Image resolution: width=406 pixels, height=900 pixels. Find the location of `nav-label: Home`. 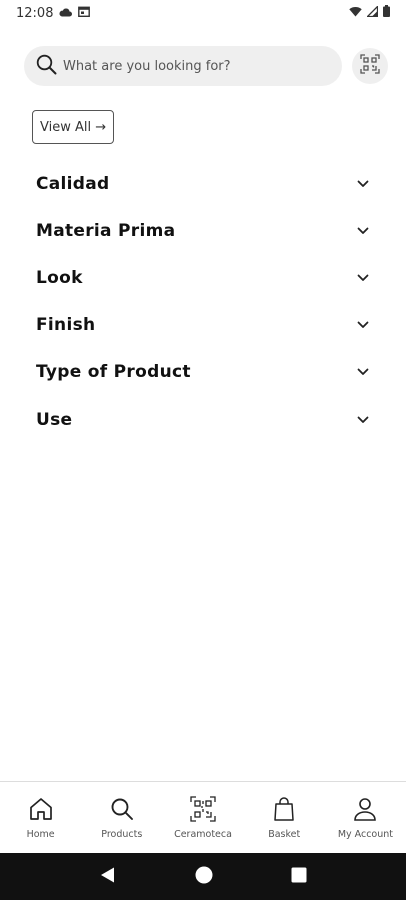

nav-label: Home is located at coordinates (40, 834).